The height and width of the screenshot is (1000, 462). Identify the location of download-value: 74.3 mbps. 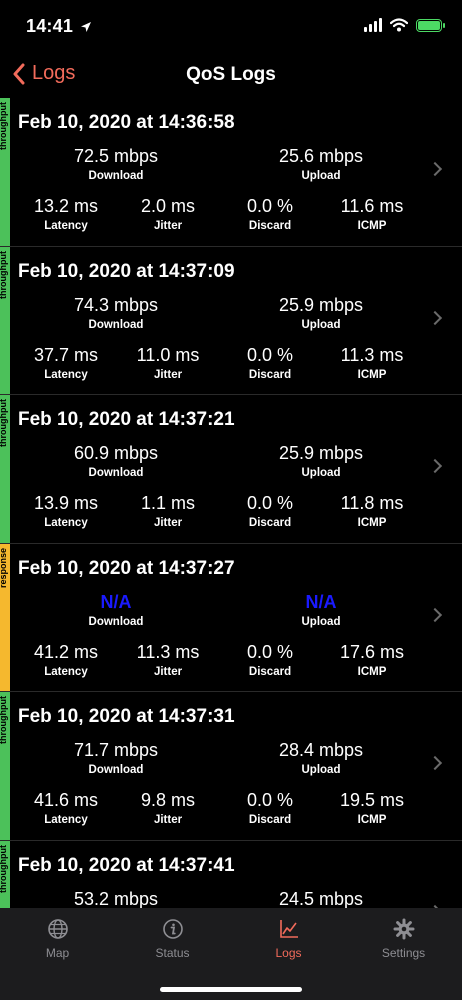
(116, 304).